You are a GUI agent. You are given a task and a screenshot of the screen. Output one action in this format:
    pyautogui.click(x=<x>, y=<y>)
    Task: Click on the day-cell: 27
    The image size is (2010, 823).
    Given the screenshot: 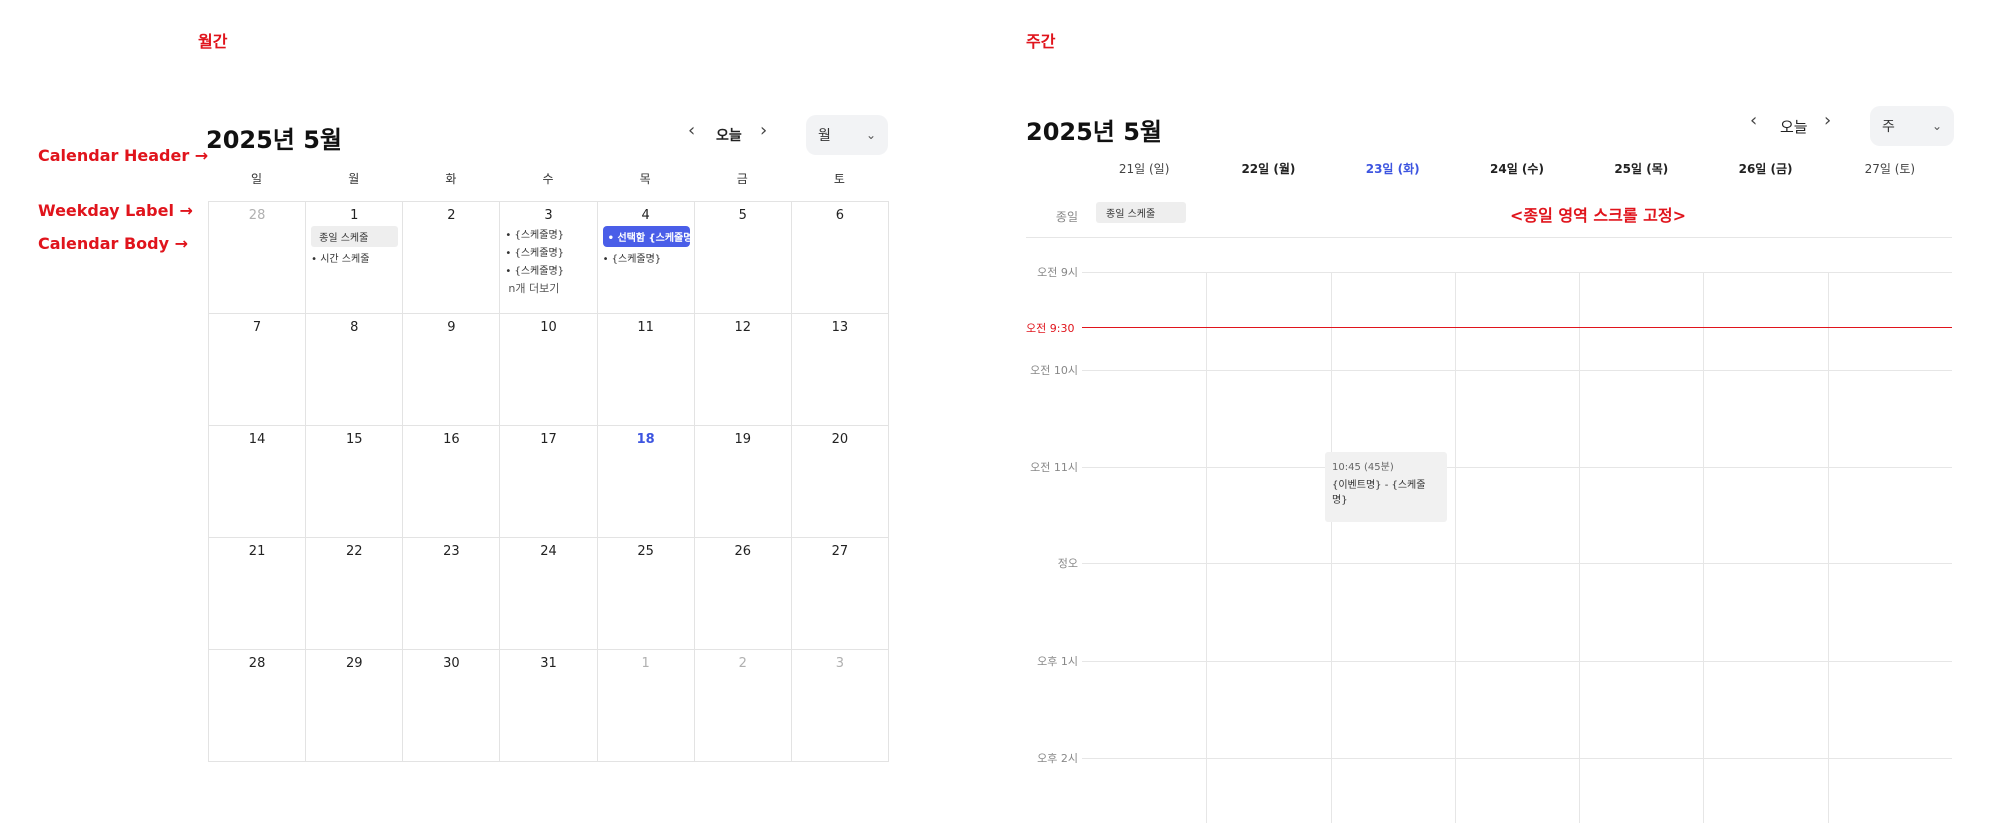 What is the action you would take?
    pyautogui.click(x=840, y=594)
    